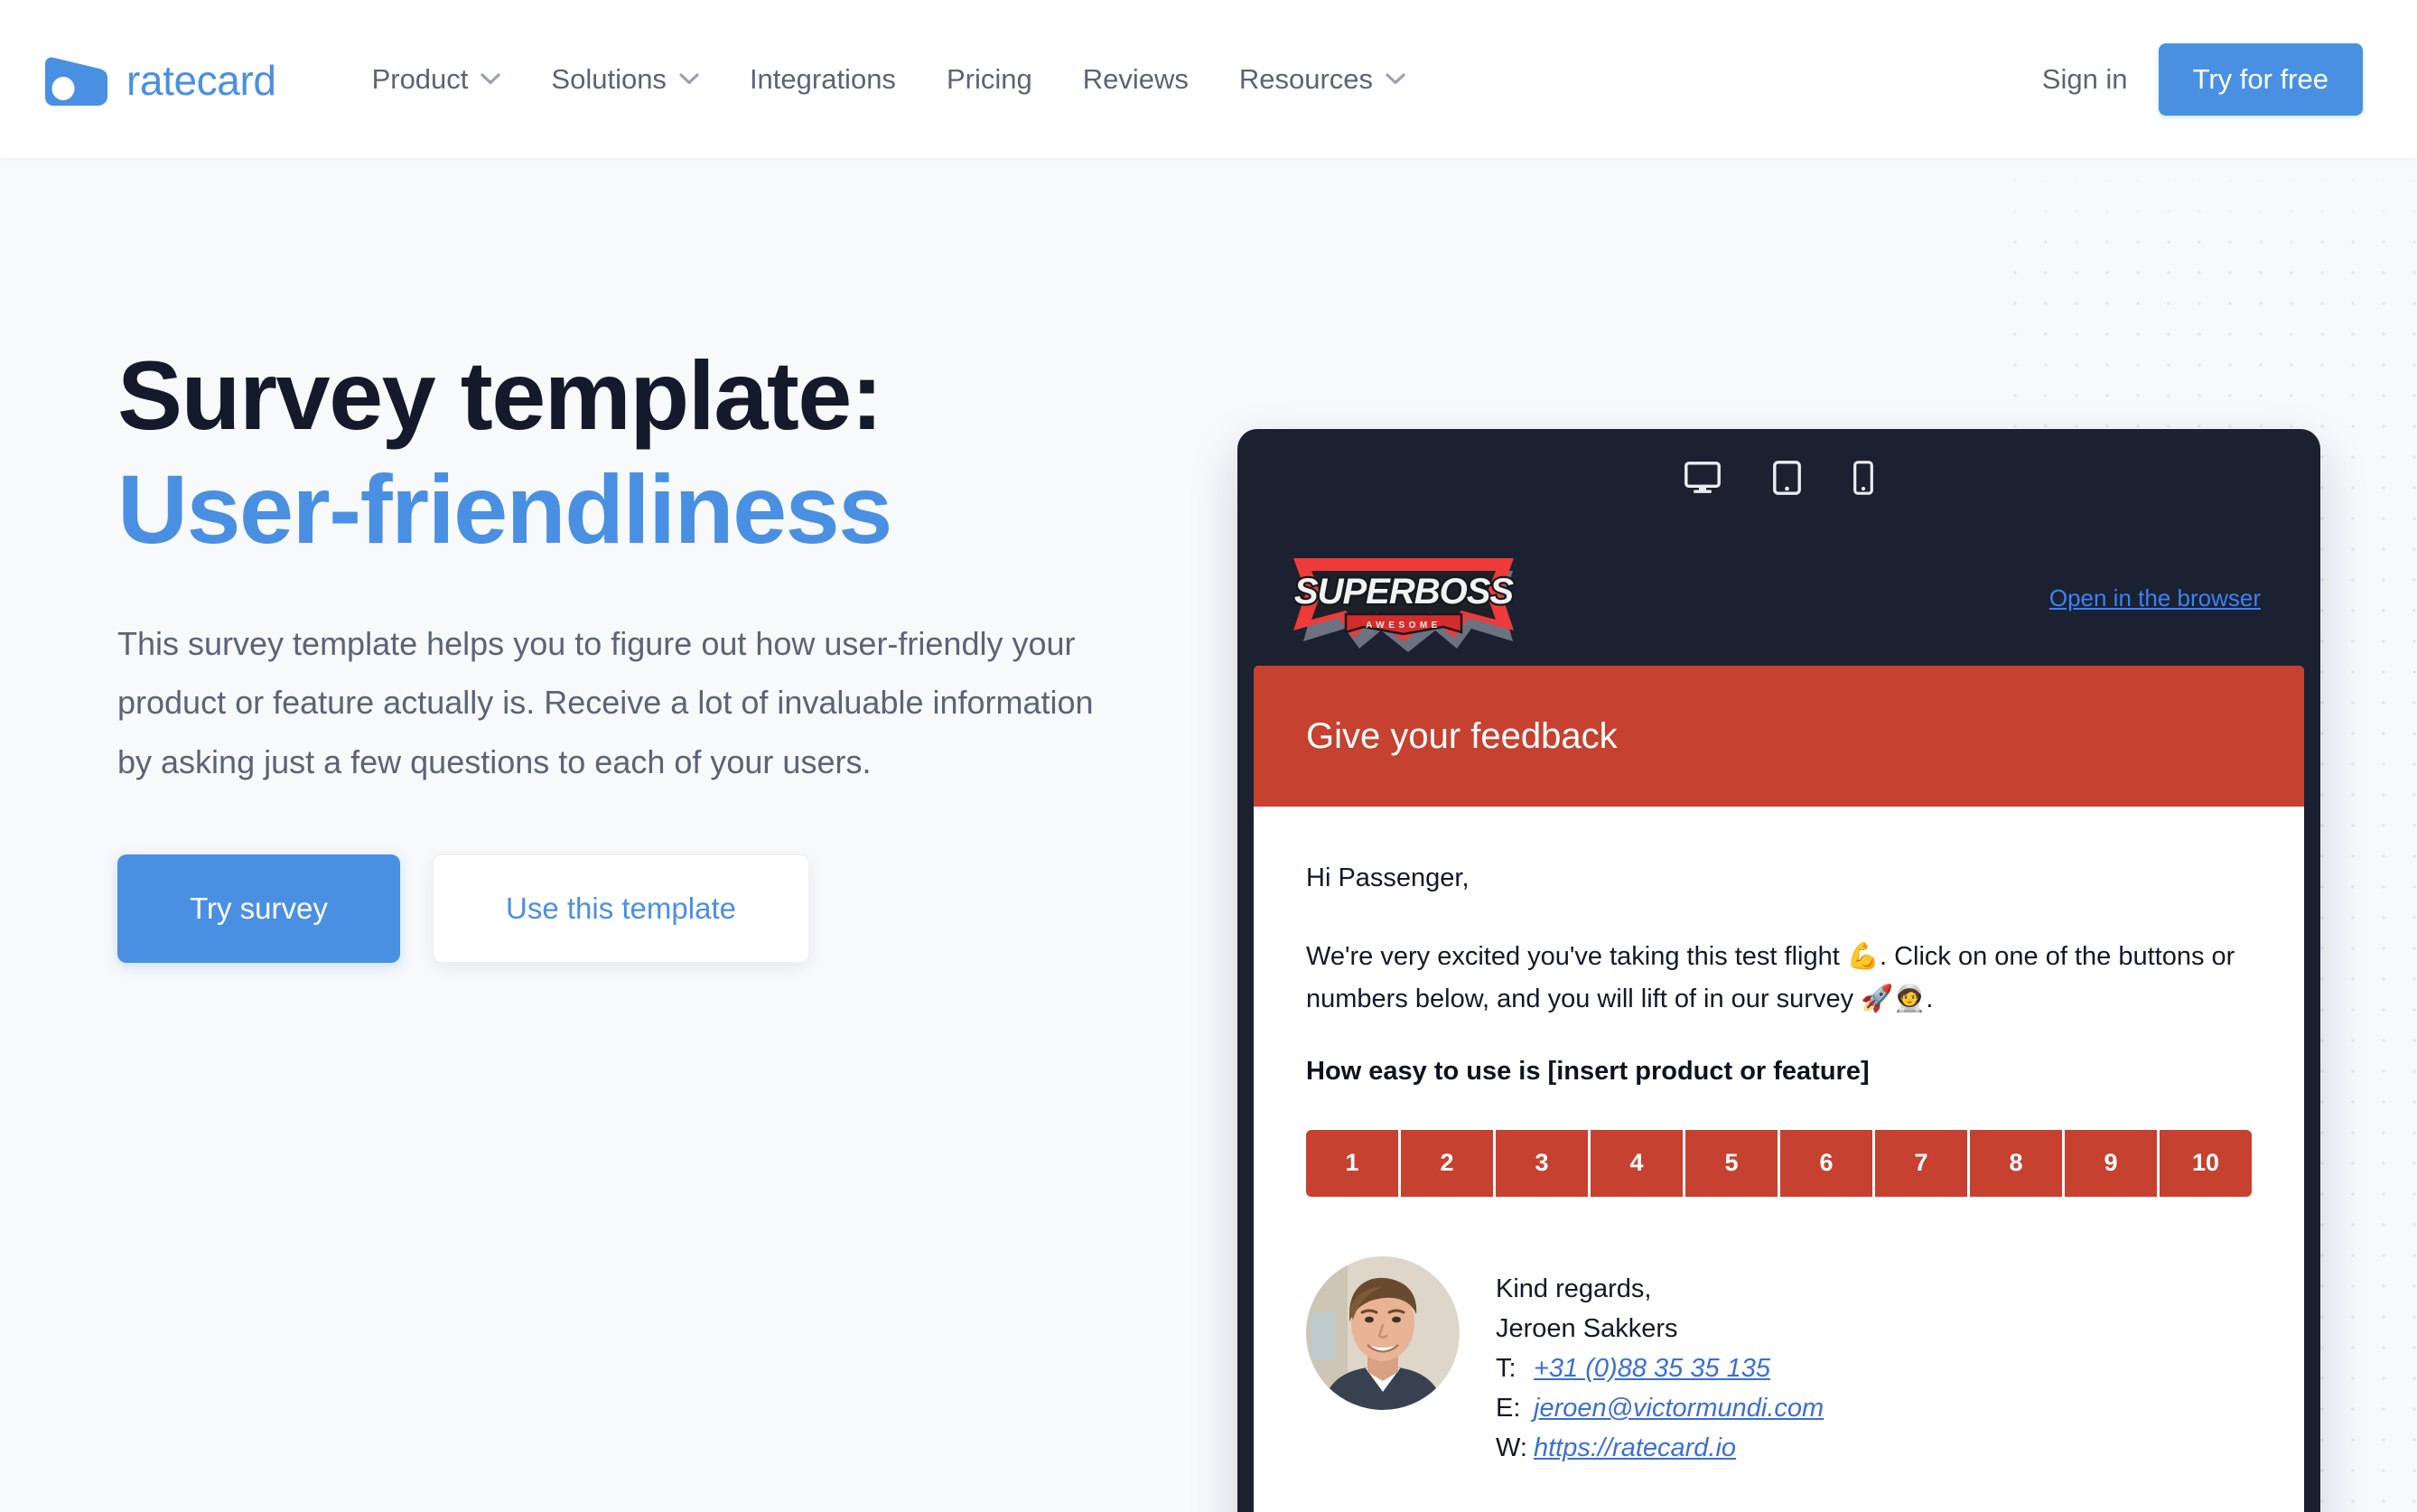 The image size is (2417, 1512). Describe the element at coordinates (258, 909) in the screenshot. I see `try-survey-button: Try survey` at that location.